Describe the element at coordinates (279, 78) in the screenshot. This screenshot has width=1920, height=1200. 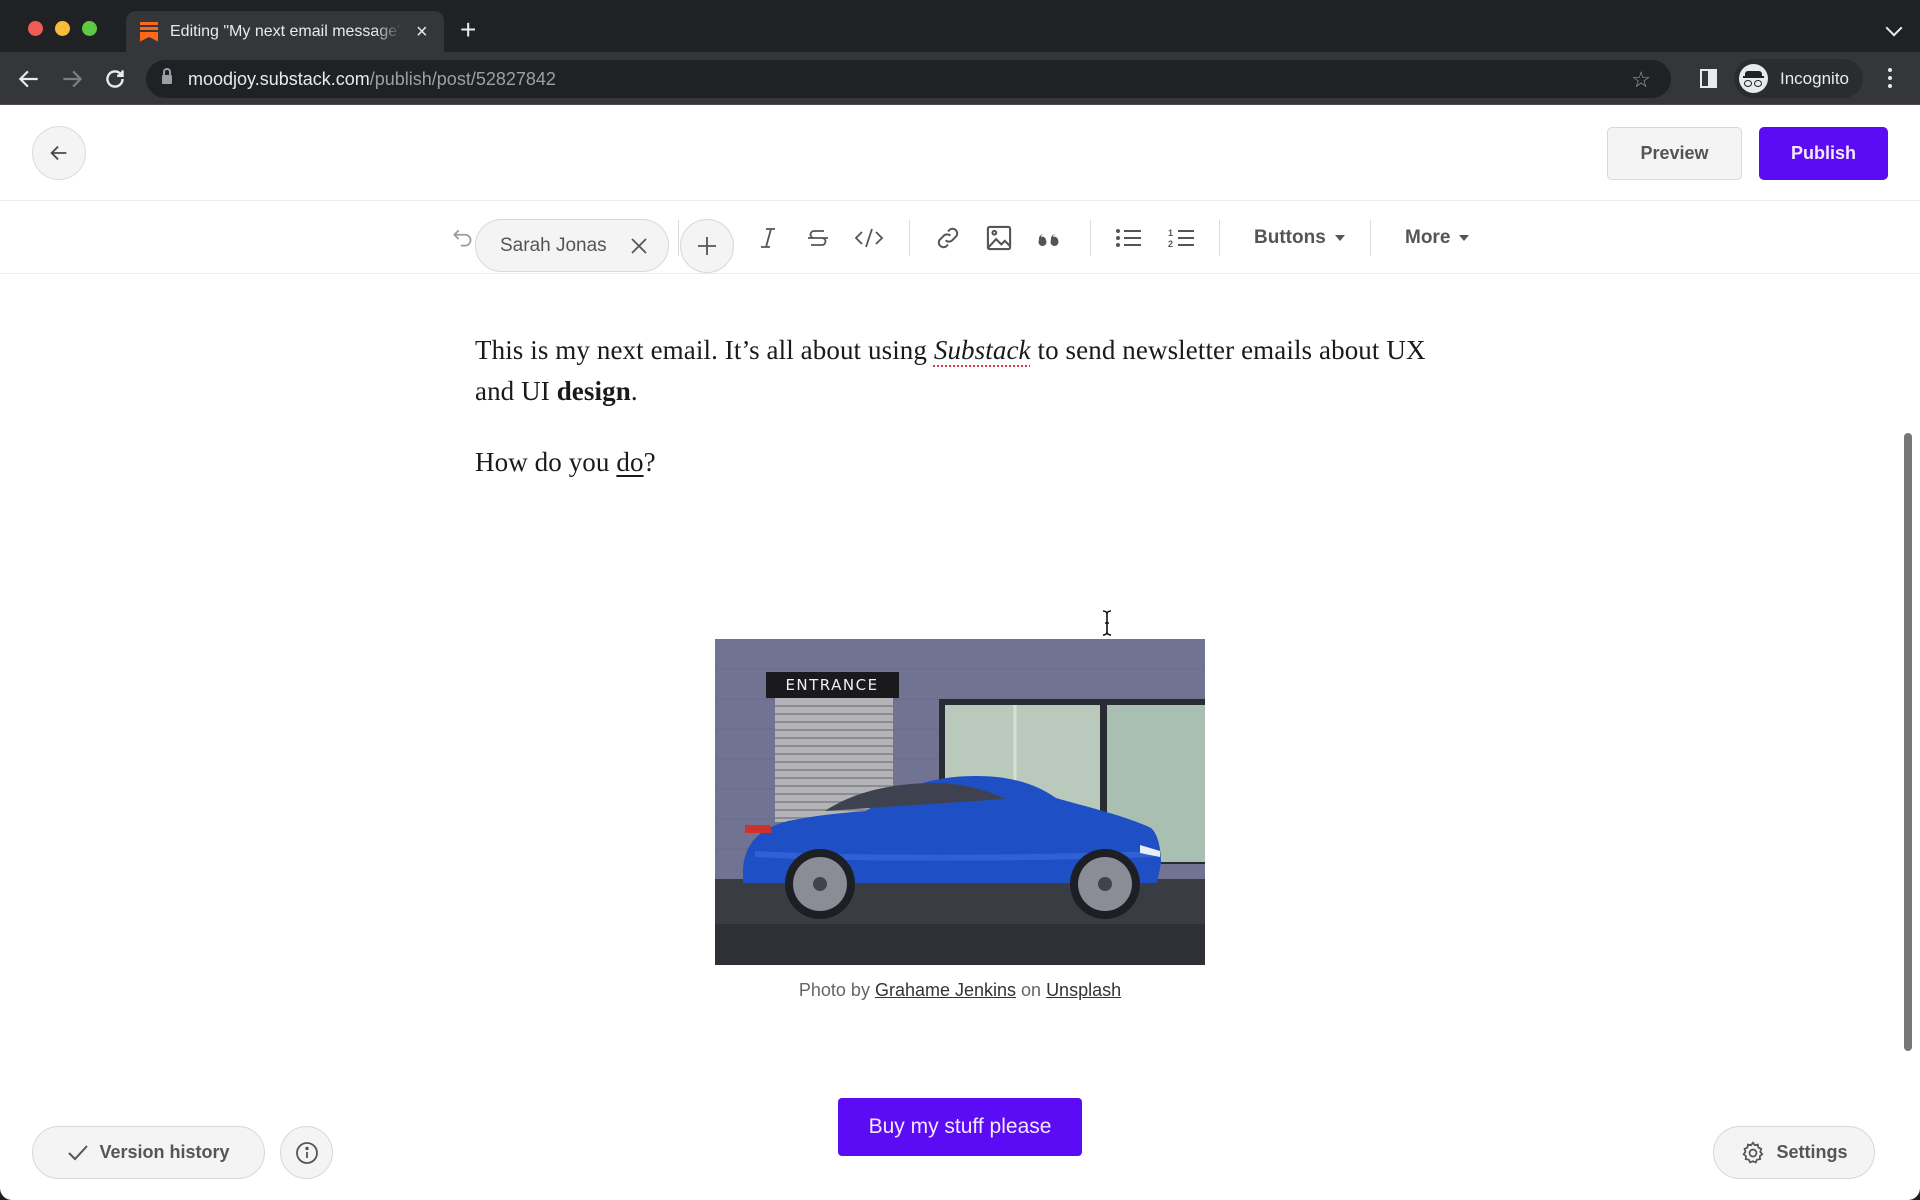
I see `url-host: moodjoy.substack.com` at that location.